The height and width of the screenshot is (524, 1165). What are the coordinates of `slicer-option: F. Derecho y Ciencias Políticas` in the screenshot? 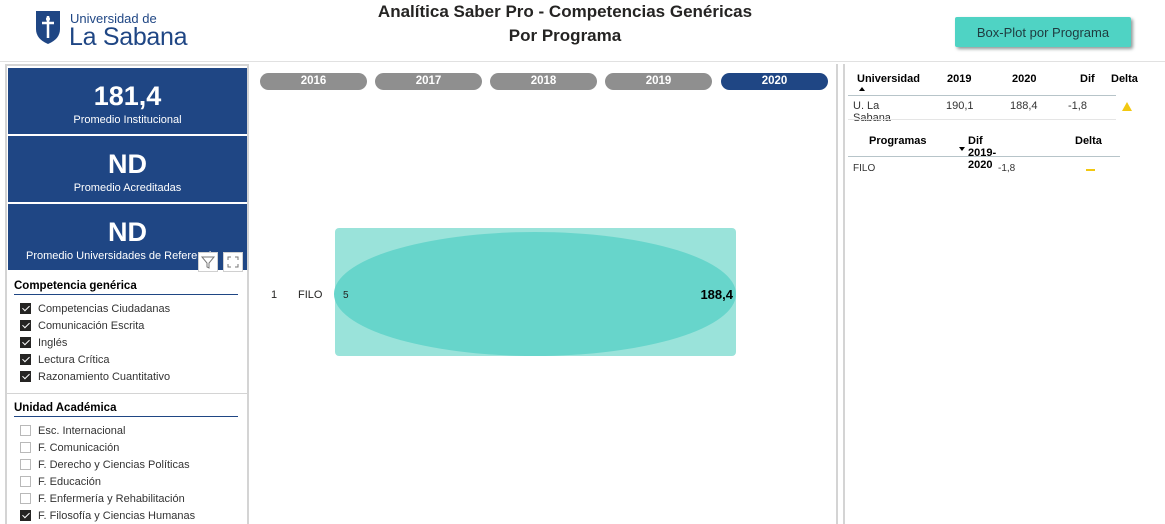 It's located at (126, 464).